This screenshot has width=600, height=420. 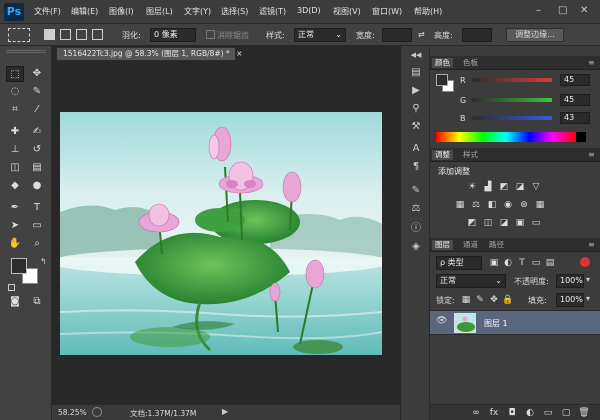 What do you see at coordinates (496, 323) in the screenshot?
I see `layer-name: 图层 1` at bounding box center [496, 323].